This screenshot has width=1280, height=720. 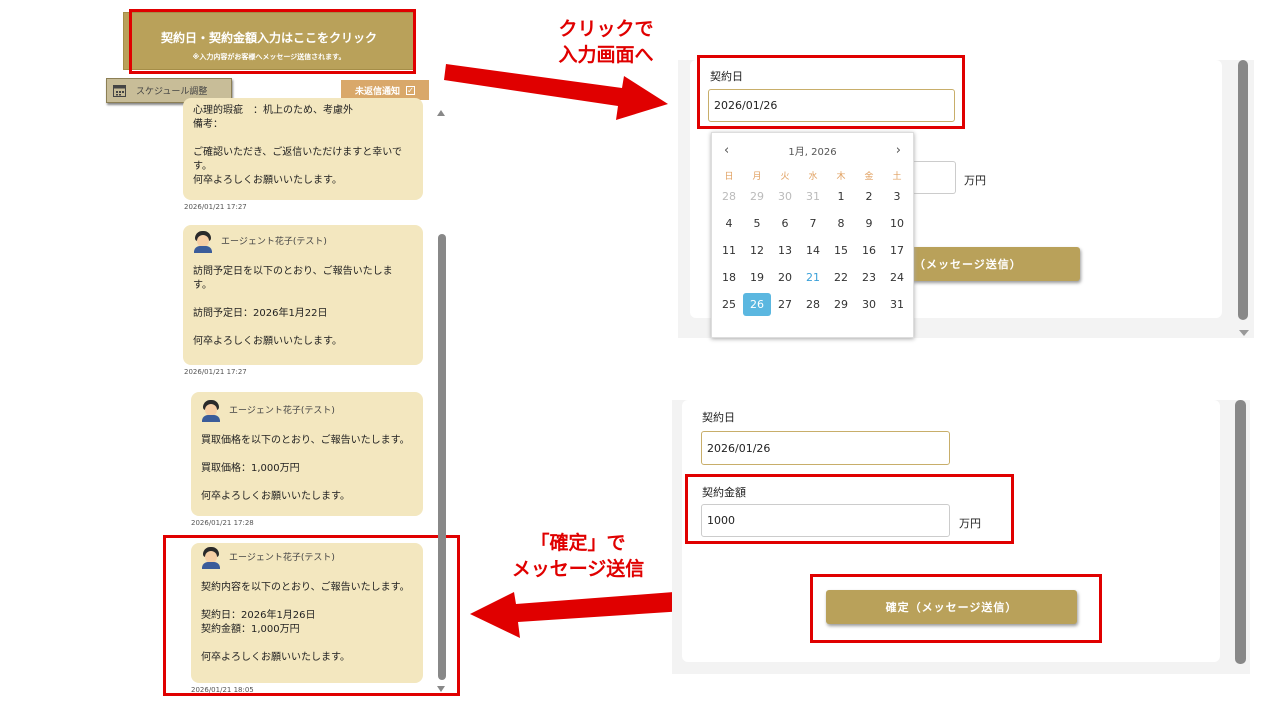 I want to click on submit-button-partial-label: （メッセージ送信）, so click(x=968, y=264).